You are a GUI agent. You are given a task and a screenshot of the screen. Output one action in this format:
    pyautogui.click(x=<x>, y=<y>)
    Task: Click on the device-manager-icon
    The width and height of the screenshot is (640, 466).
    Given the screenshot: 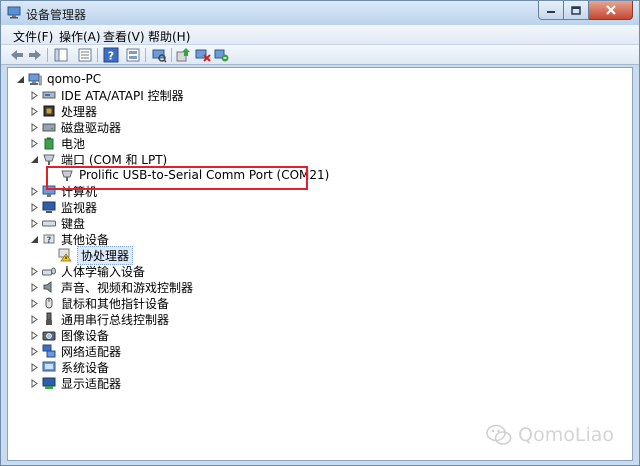 What is the action you would take?
    pyautogui.click(x=14, y=12)
    